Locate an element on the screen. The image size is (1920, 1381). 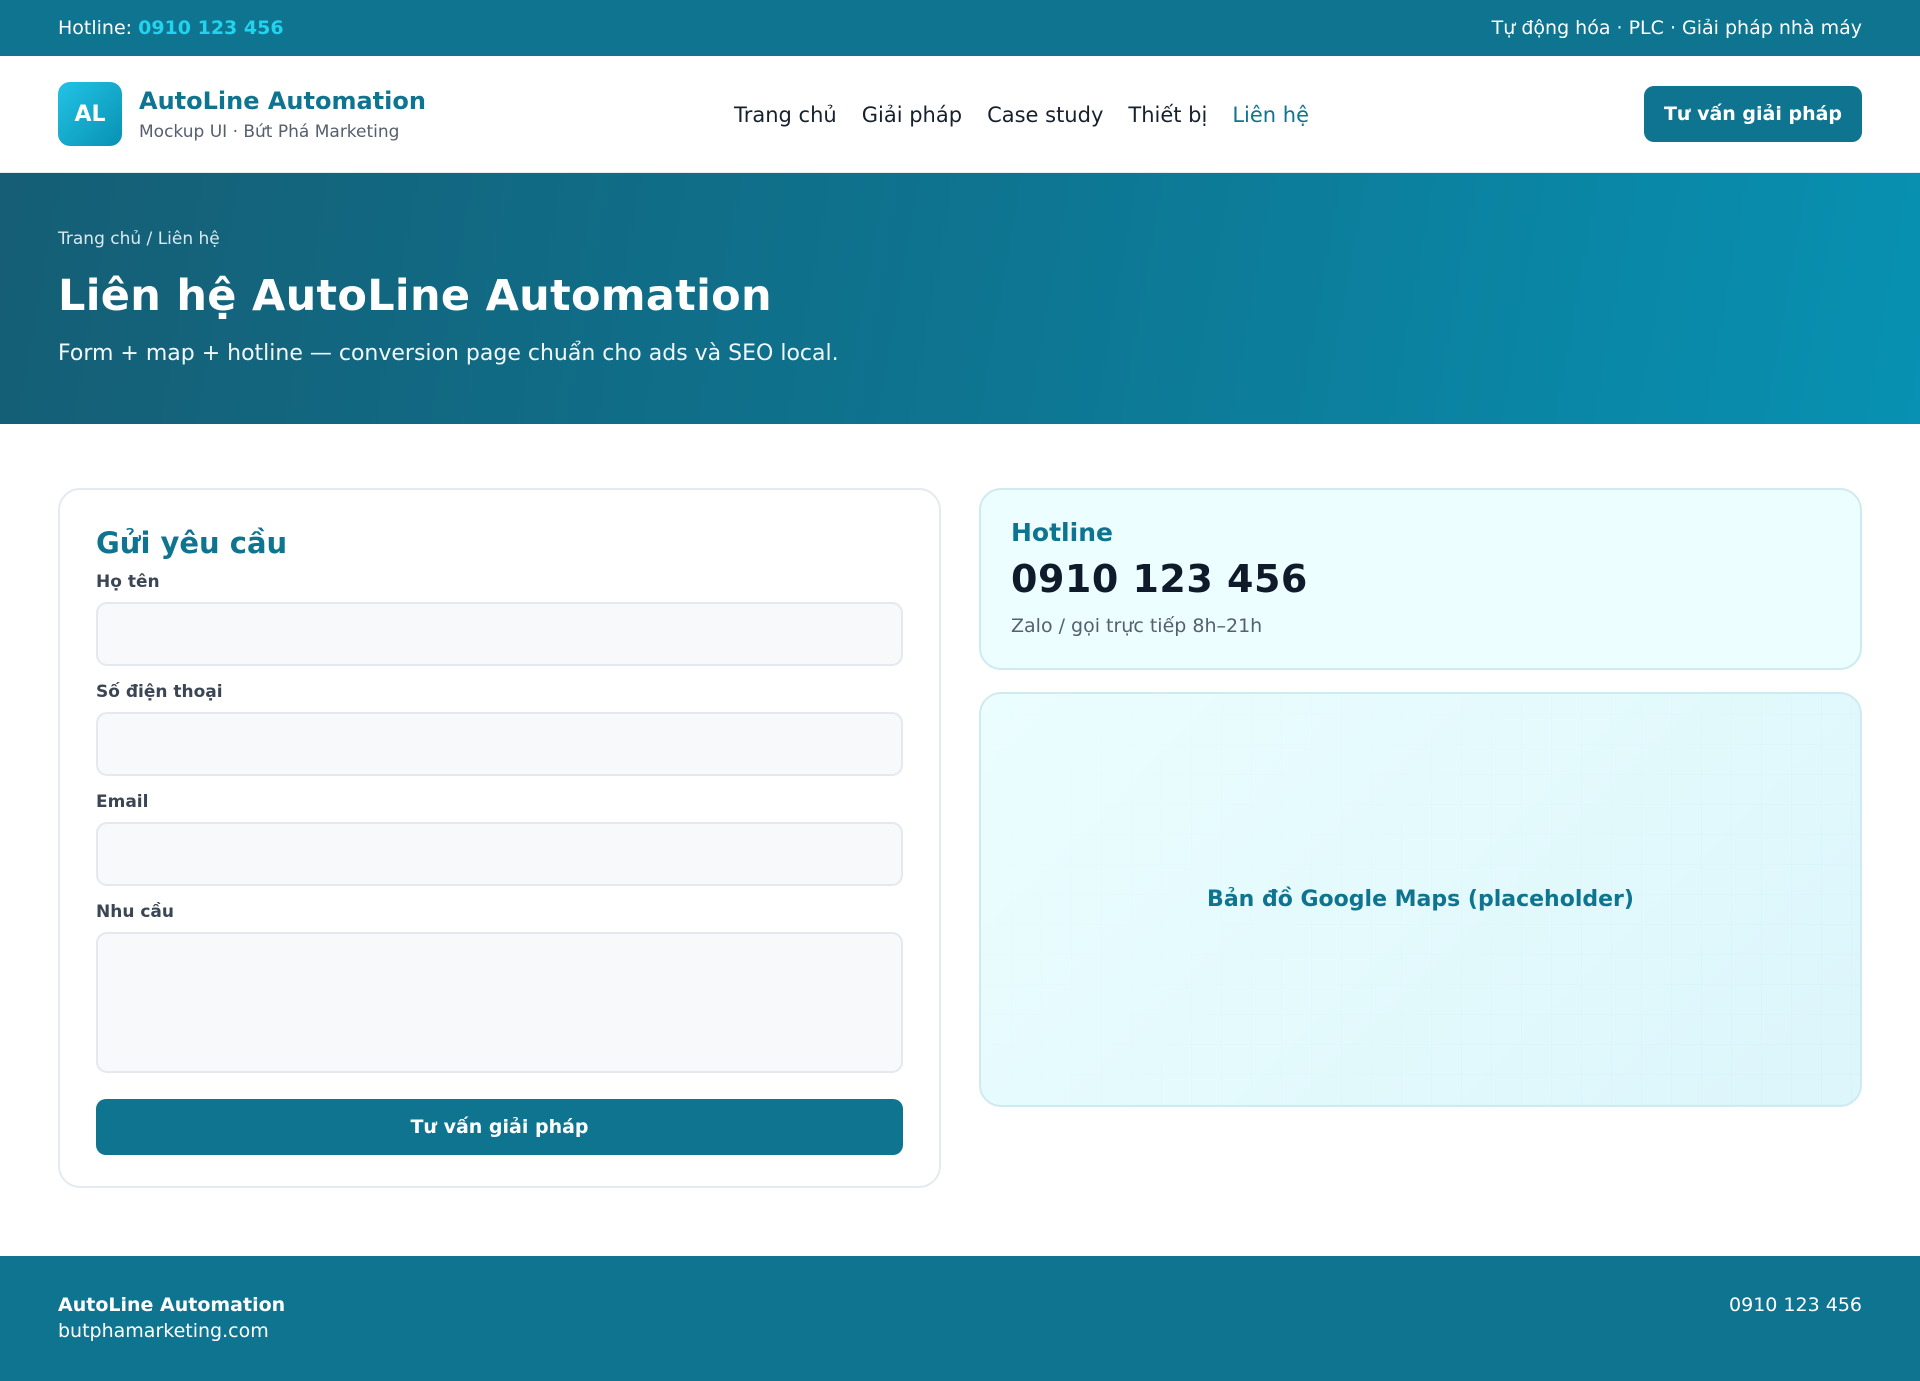
brand-logo: AL is located at coordinates (90, 114).